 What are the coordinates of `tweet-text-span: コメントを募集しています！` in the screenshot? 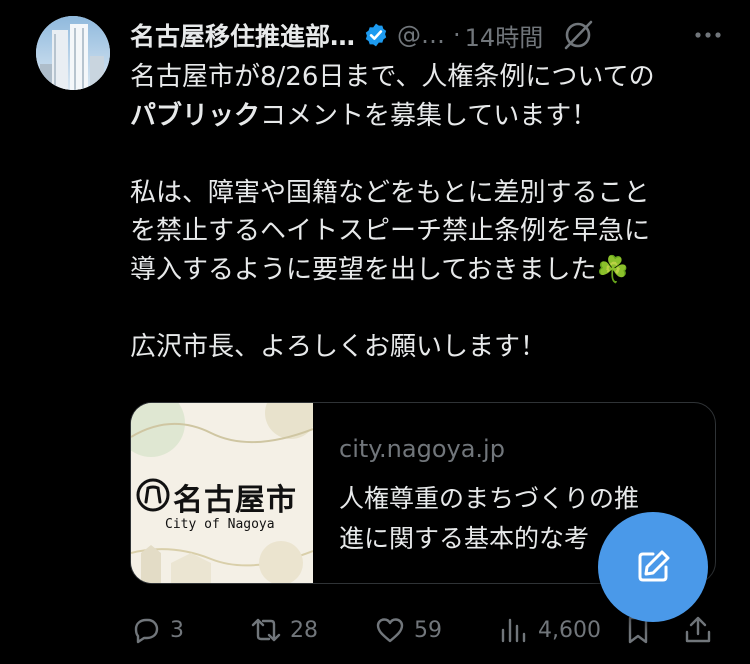 It's located at (429, 115).